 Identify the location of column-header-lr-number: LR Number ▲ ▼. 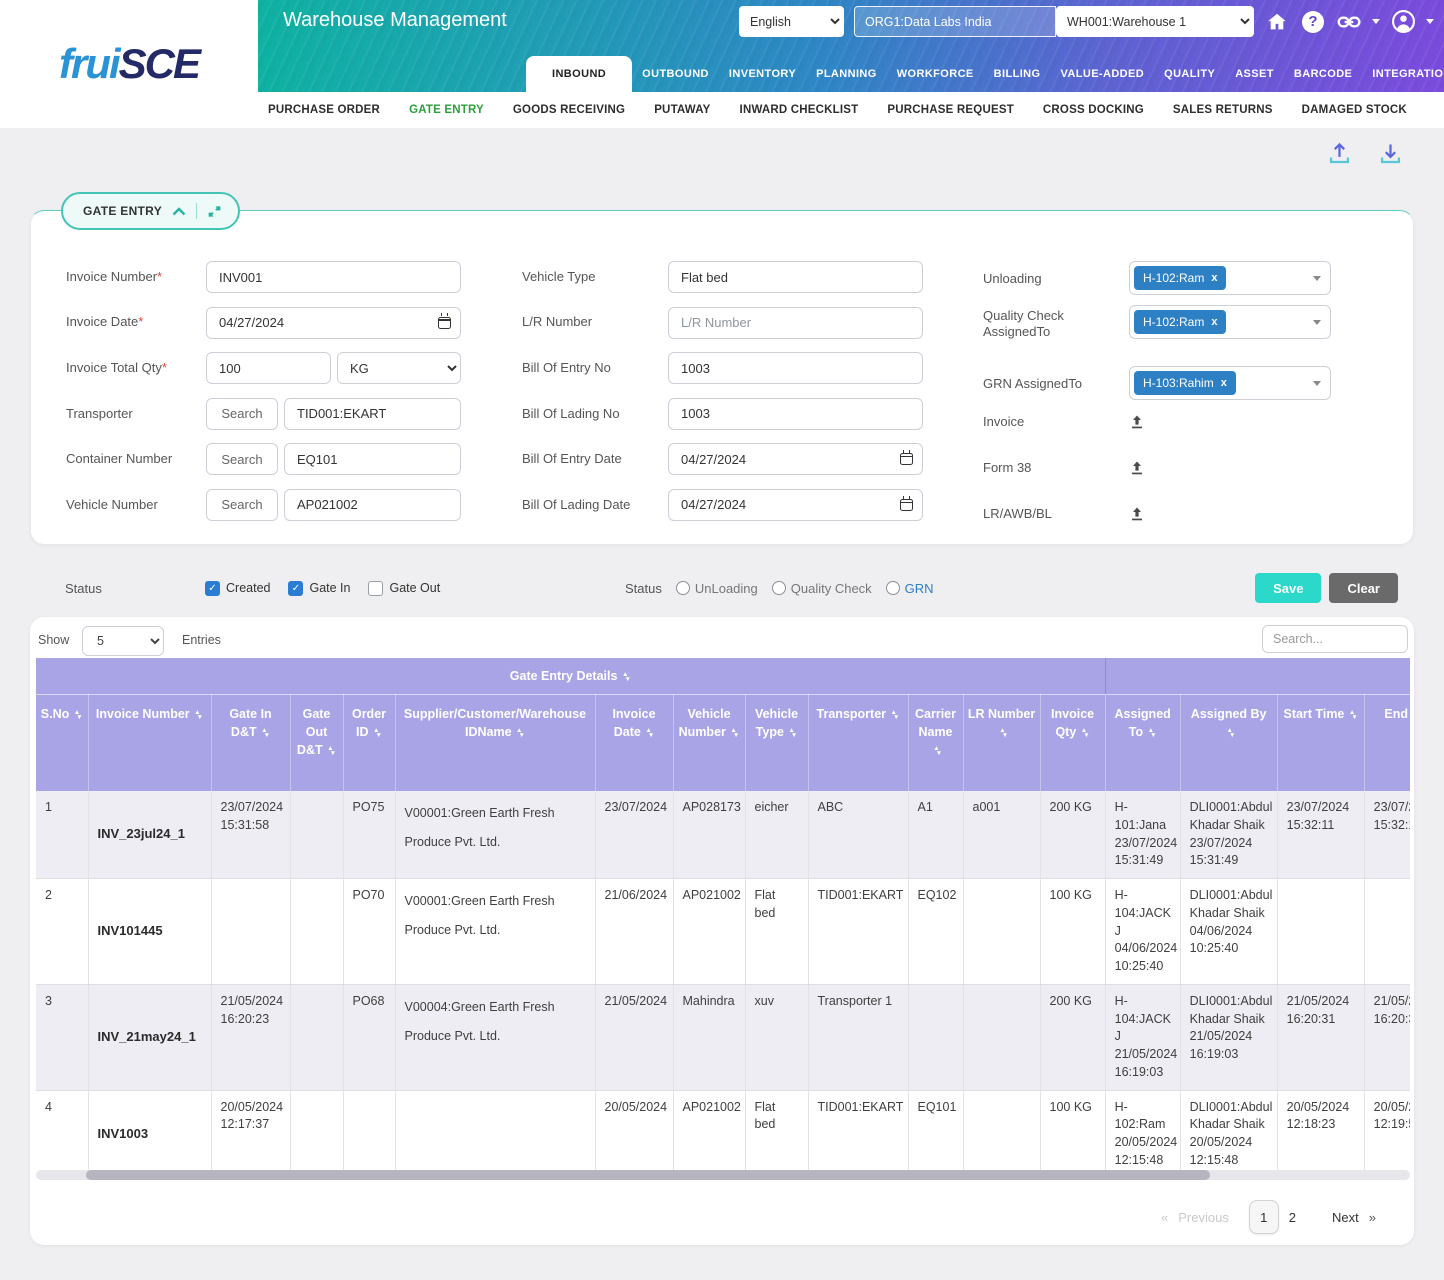
(1002, 742).